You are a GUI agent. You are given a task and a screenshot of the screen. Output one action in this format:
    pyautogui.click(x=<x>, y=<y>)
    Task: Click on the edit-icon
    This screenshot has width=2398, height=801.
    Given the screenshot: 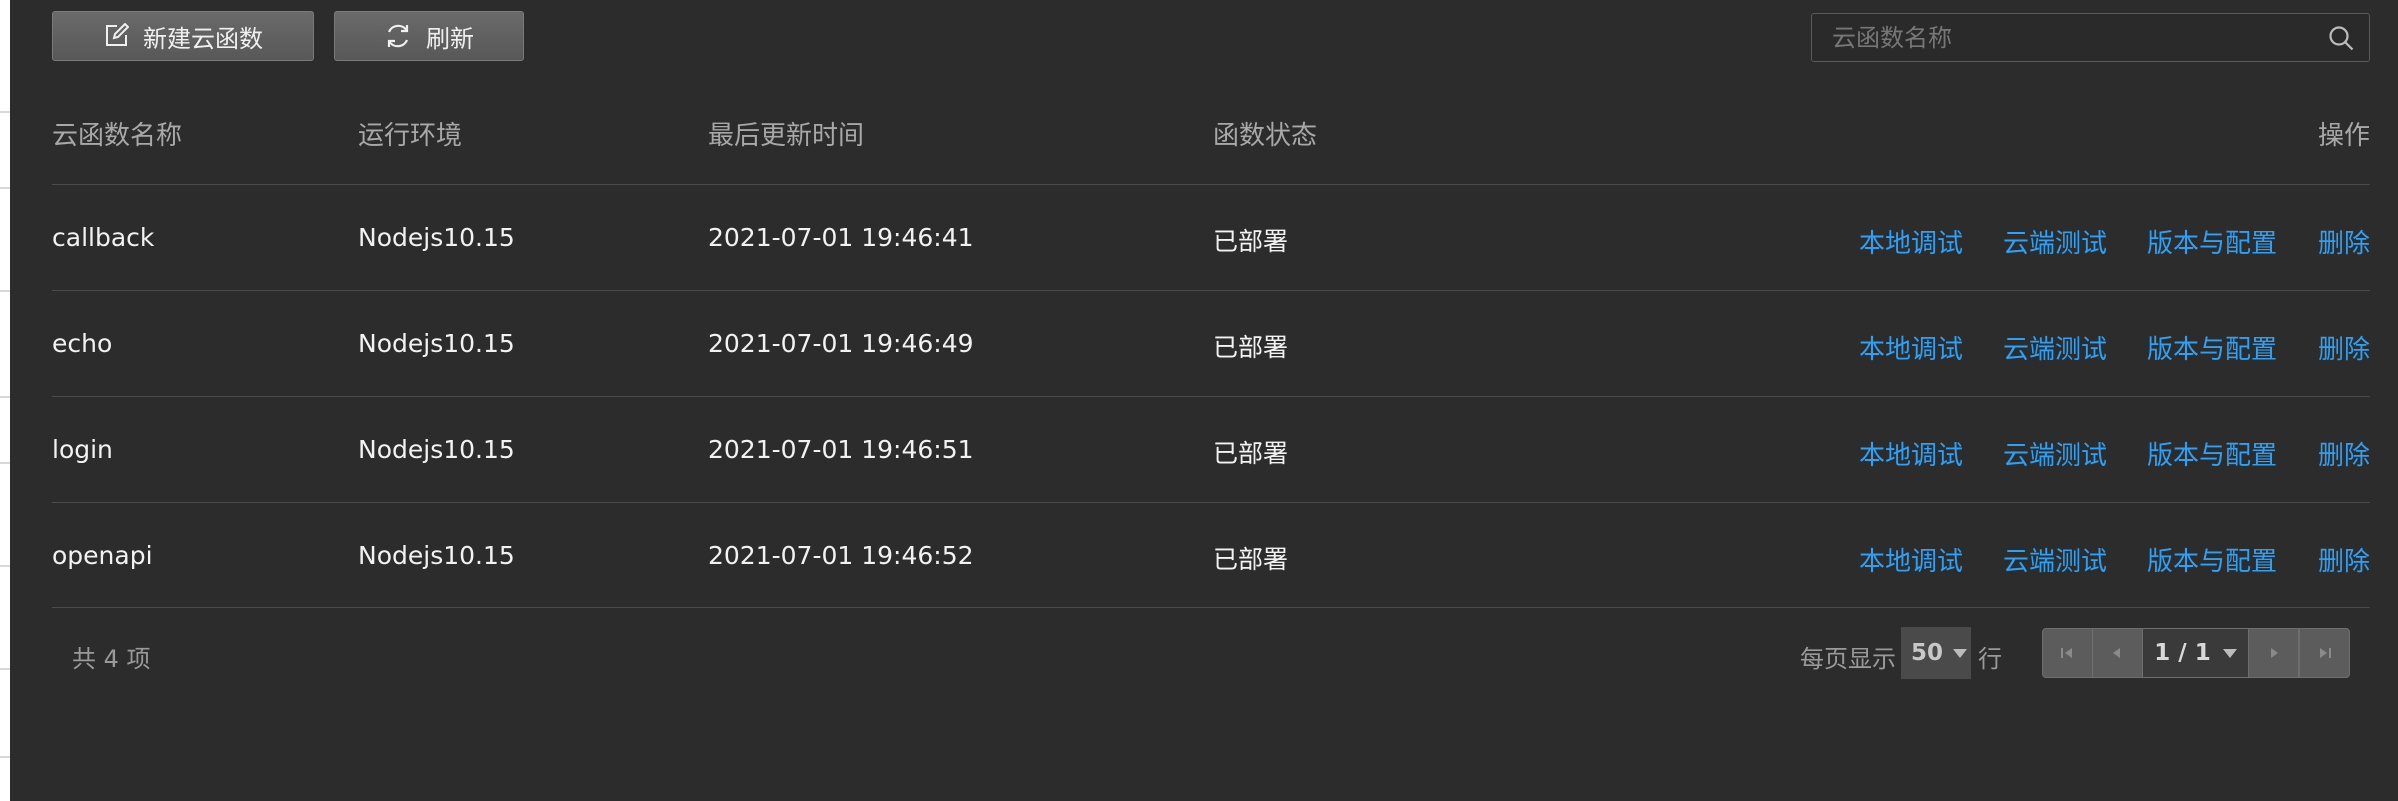 What is the action you would take?
    pyautogui.click(x=116, y=36)
    